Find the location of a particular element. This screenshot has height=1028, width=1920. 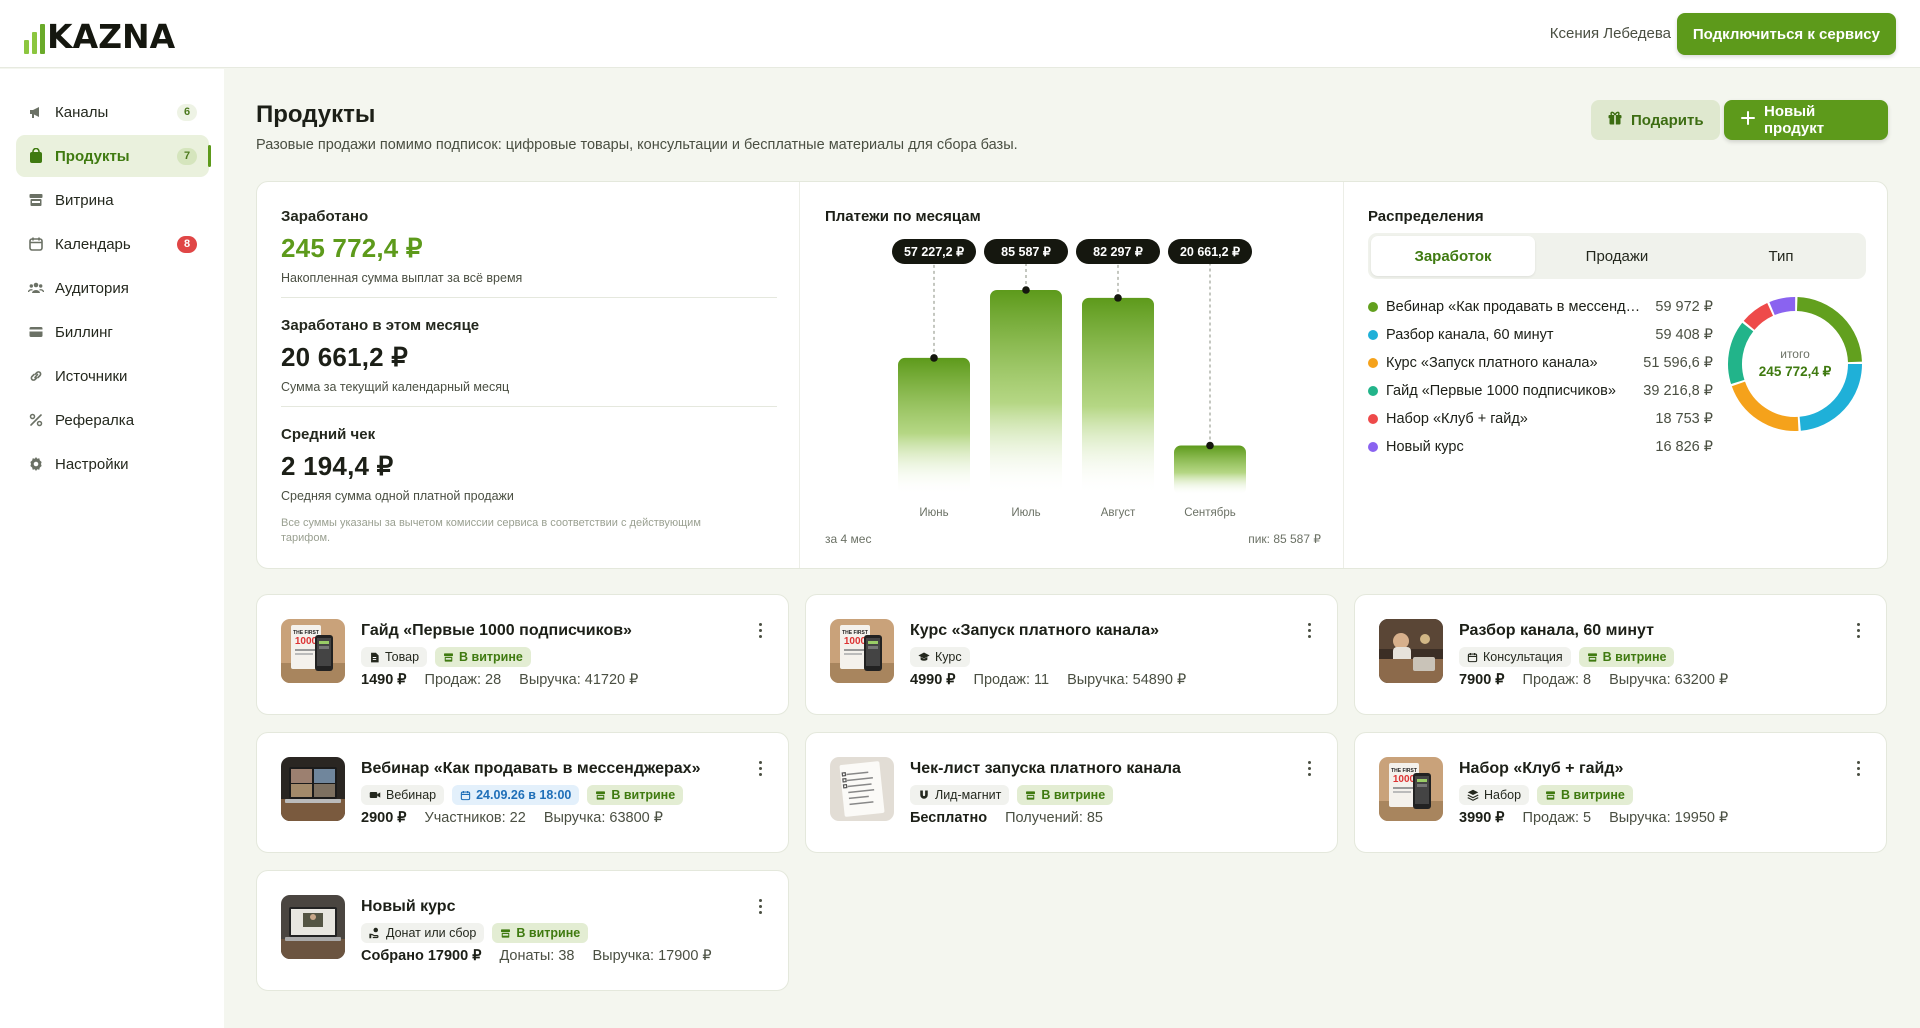

chart-category-label: Июнь is located at coordinates (933, 513).